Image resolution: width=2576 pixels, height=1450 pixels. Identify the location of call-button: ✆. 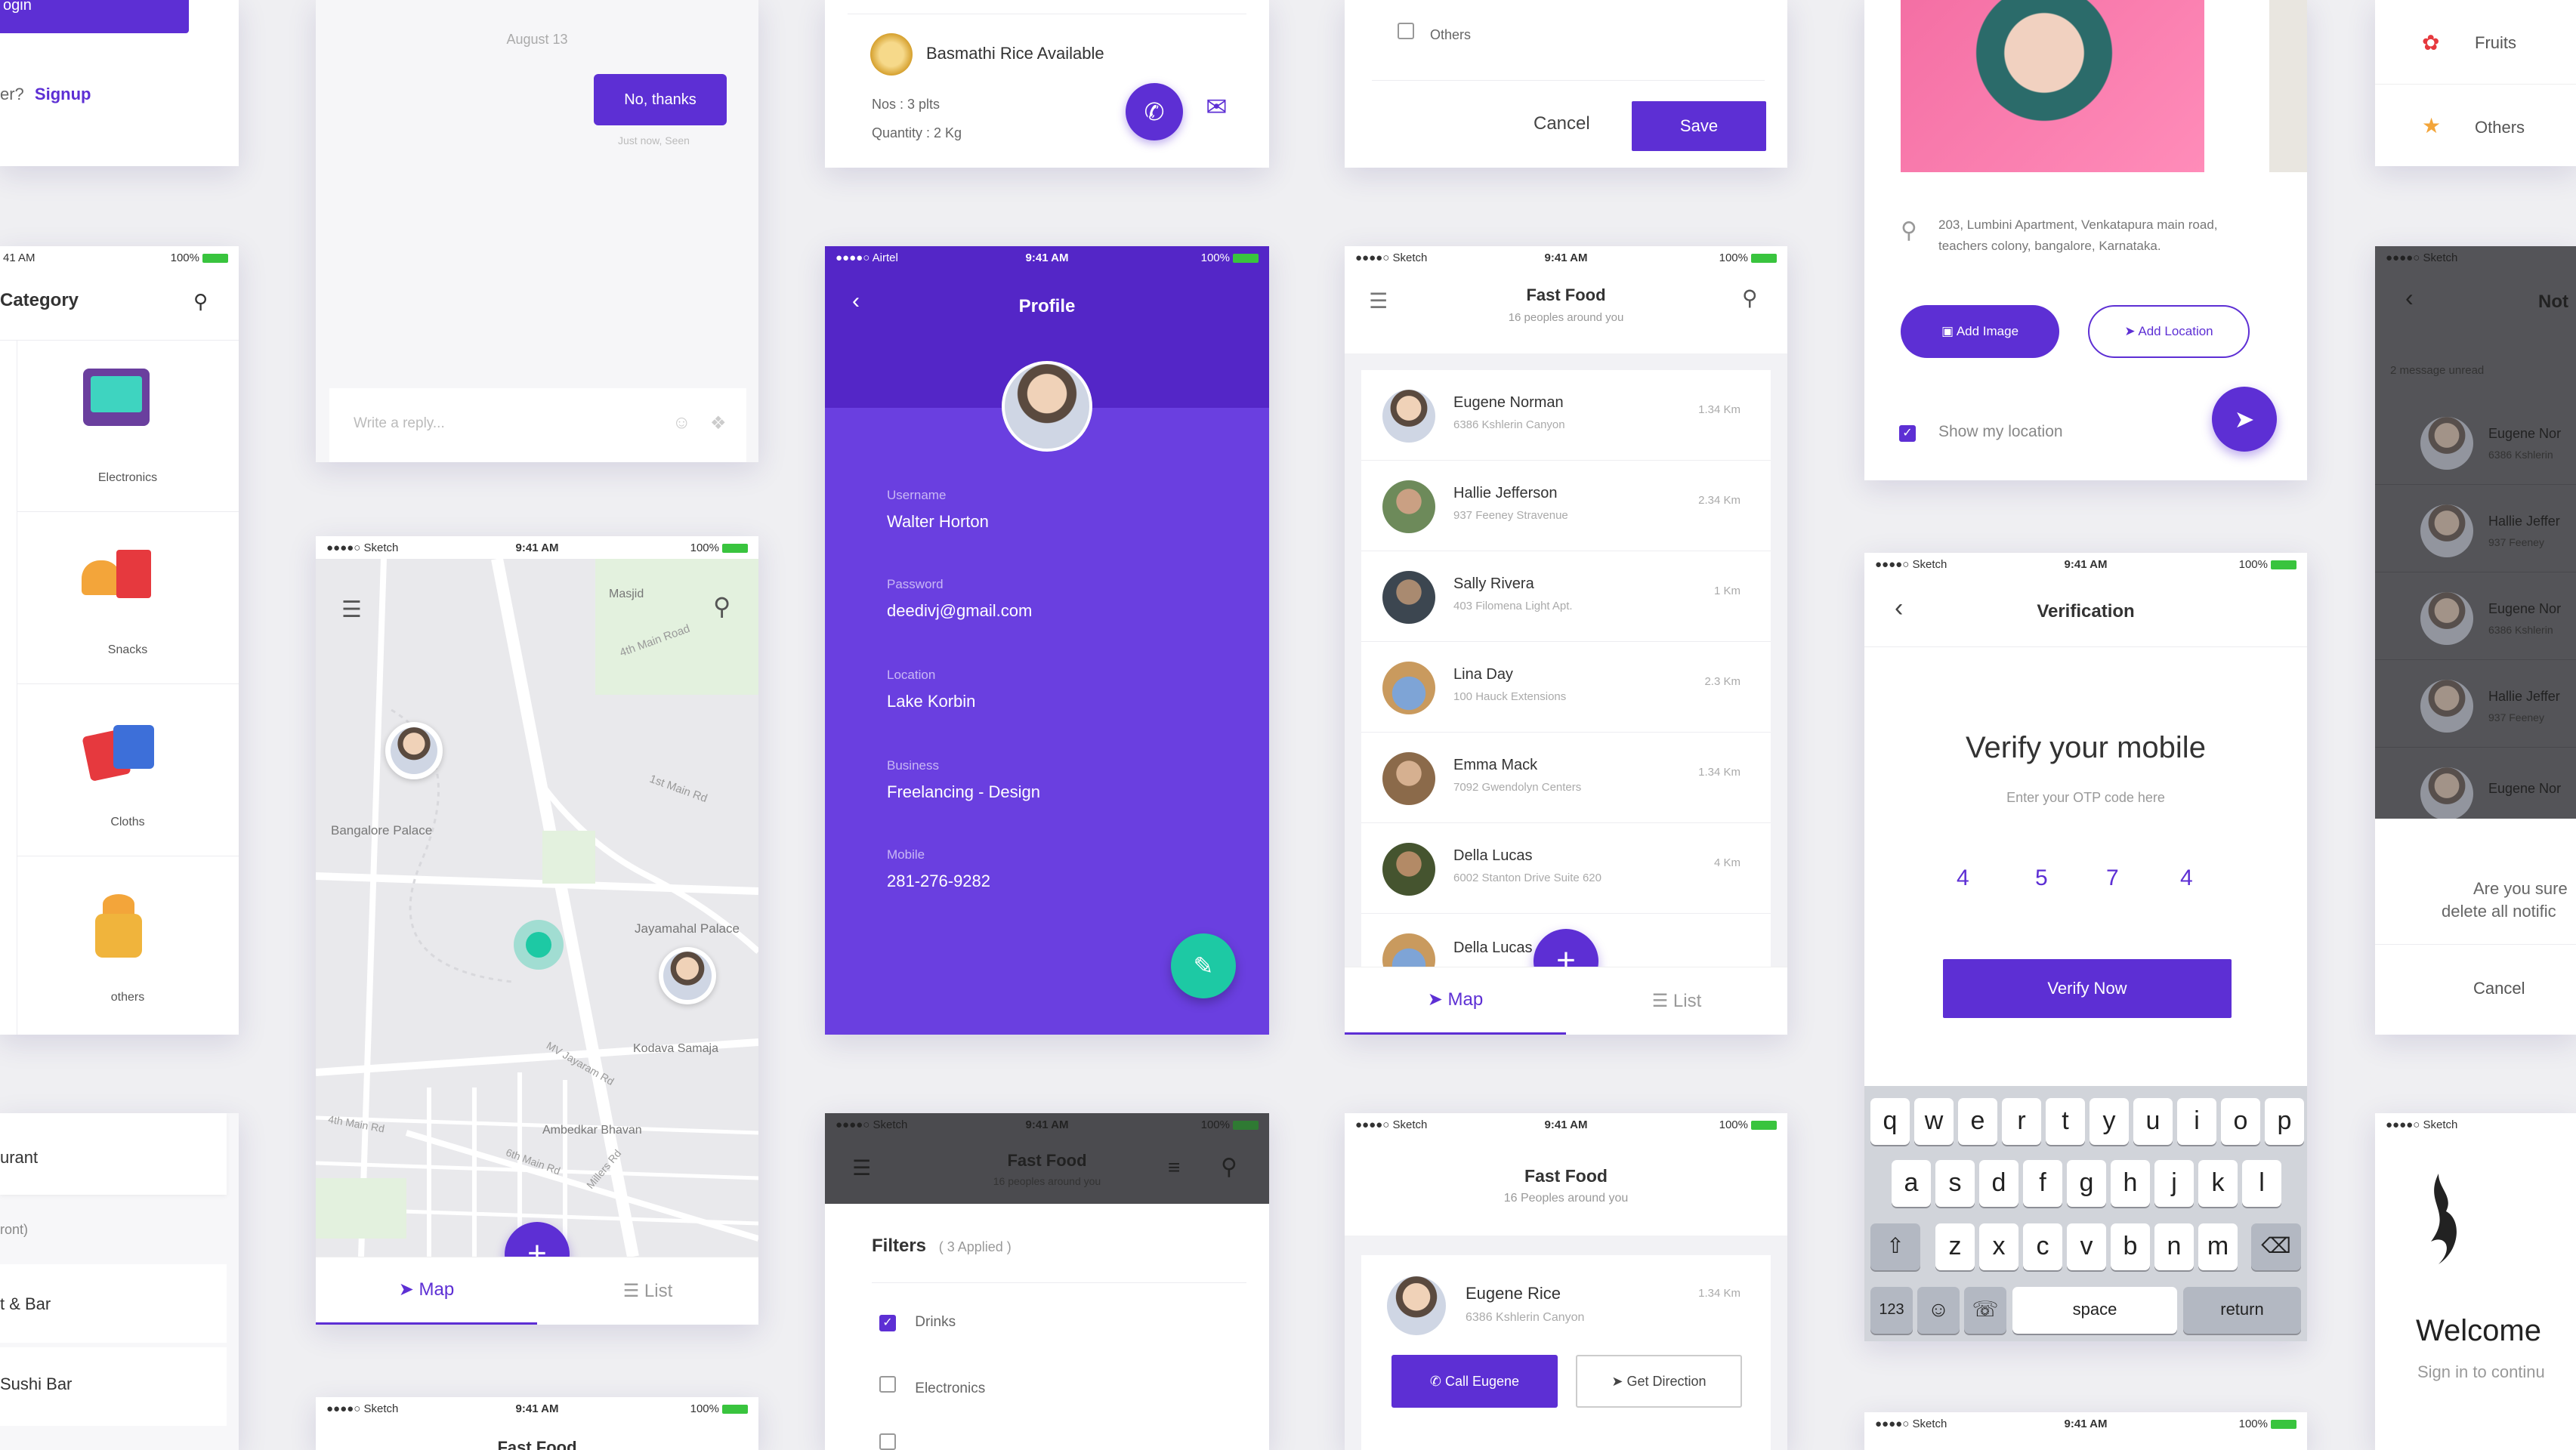
(1154, 112).